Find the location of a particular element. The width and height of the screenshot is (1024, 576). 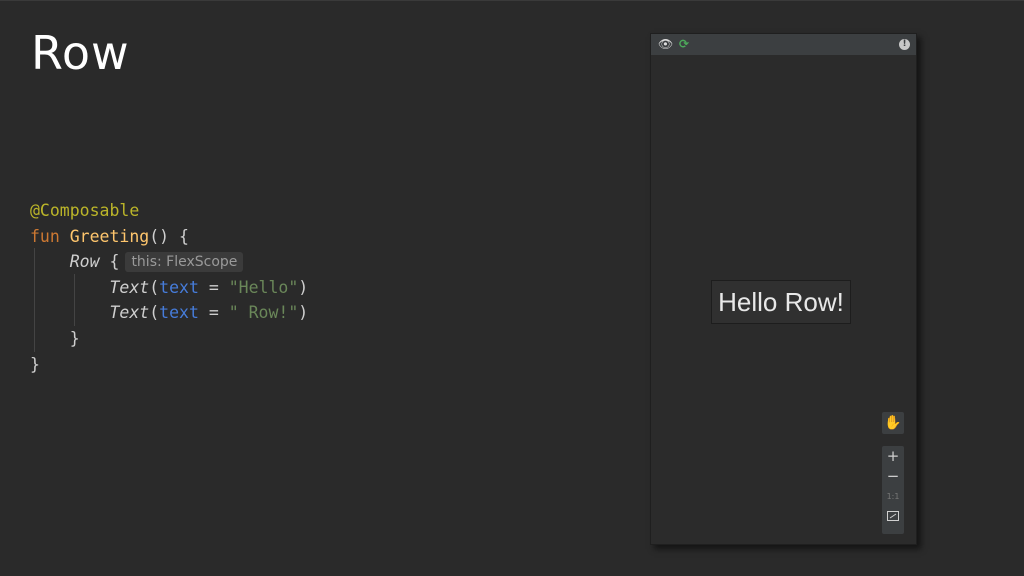

slide-title: Row is located at coordinates (80, 53).